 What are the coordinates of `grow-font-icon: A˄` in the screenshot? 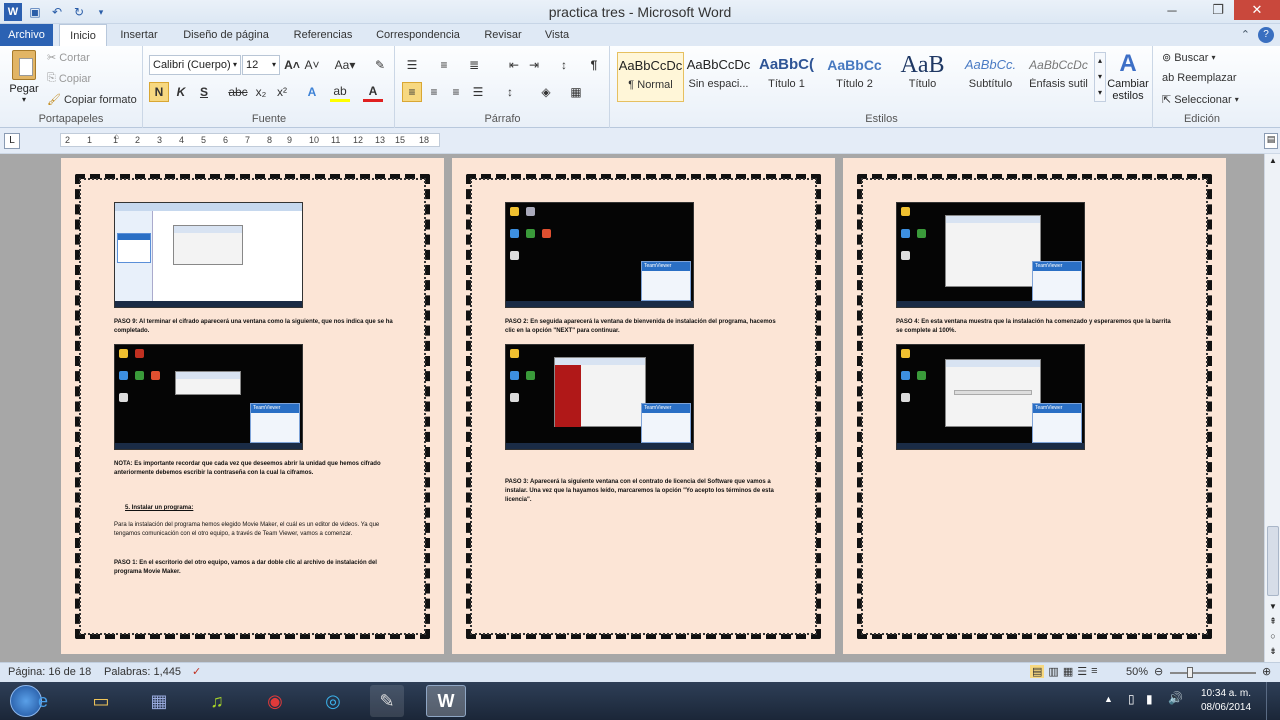 It's located at (292, 65).